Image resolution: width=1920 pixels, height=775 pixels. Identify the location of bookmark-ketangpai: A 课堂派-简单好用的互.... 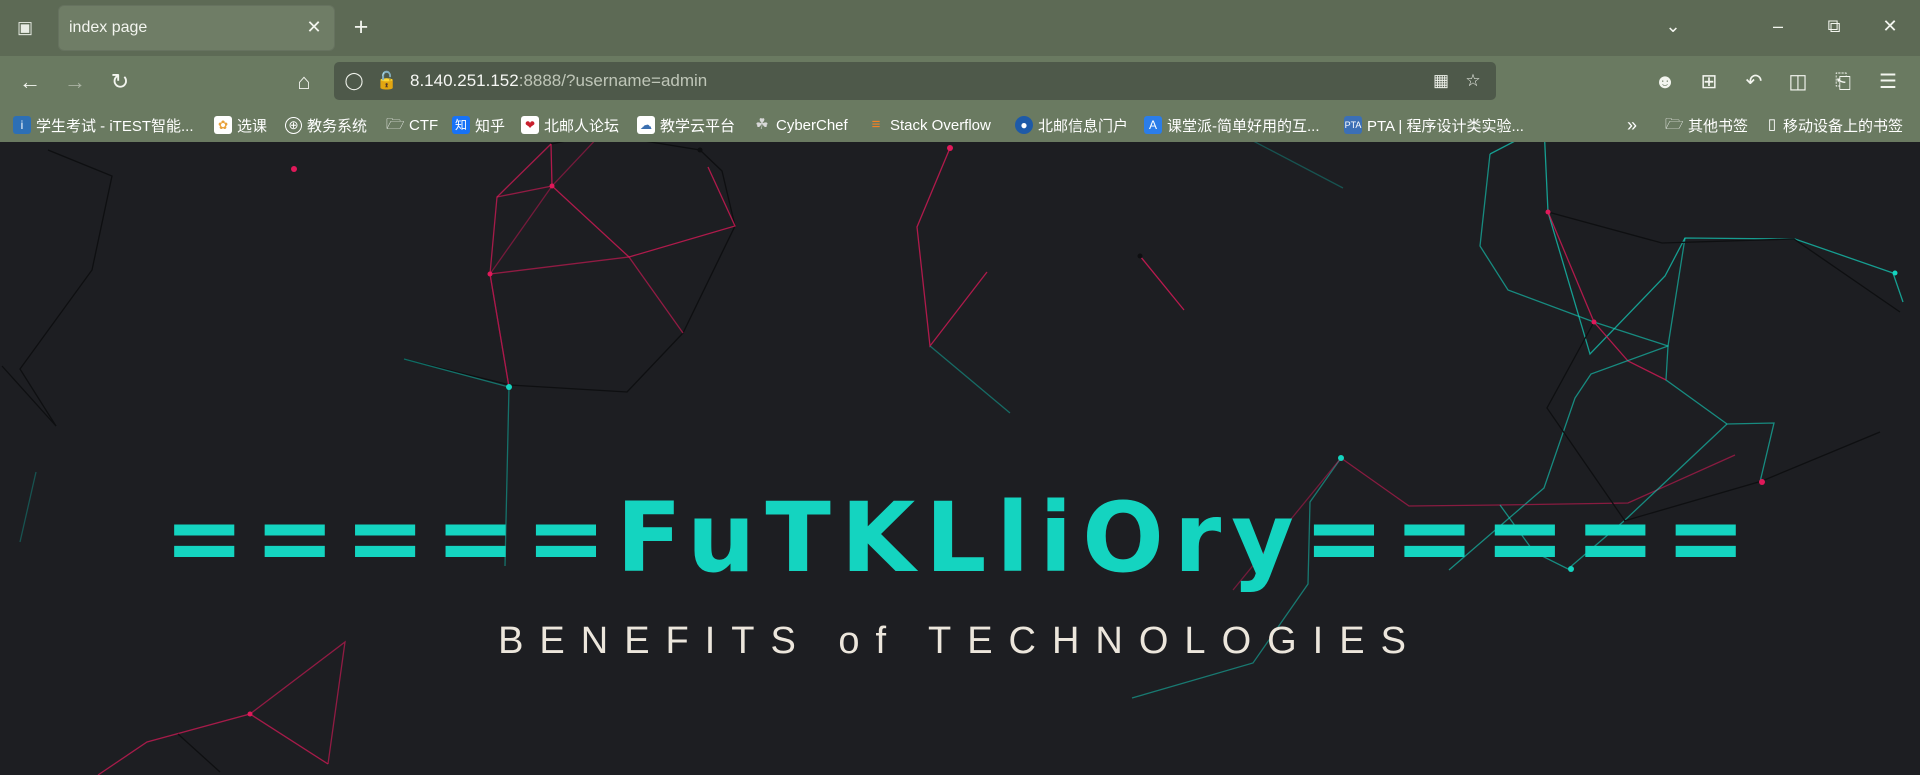
(1232, 125).